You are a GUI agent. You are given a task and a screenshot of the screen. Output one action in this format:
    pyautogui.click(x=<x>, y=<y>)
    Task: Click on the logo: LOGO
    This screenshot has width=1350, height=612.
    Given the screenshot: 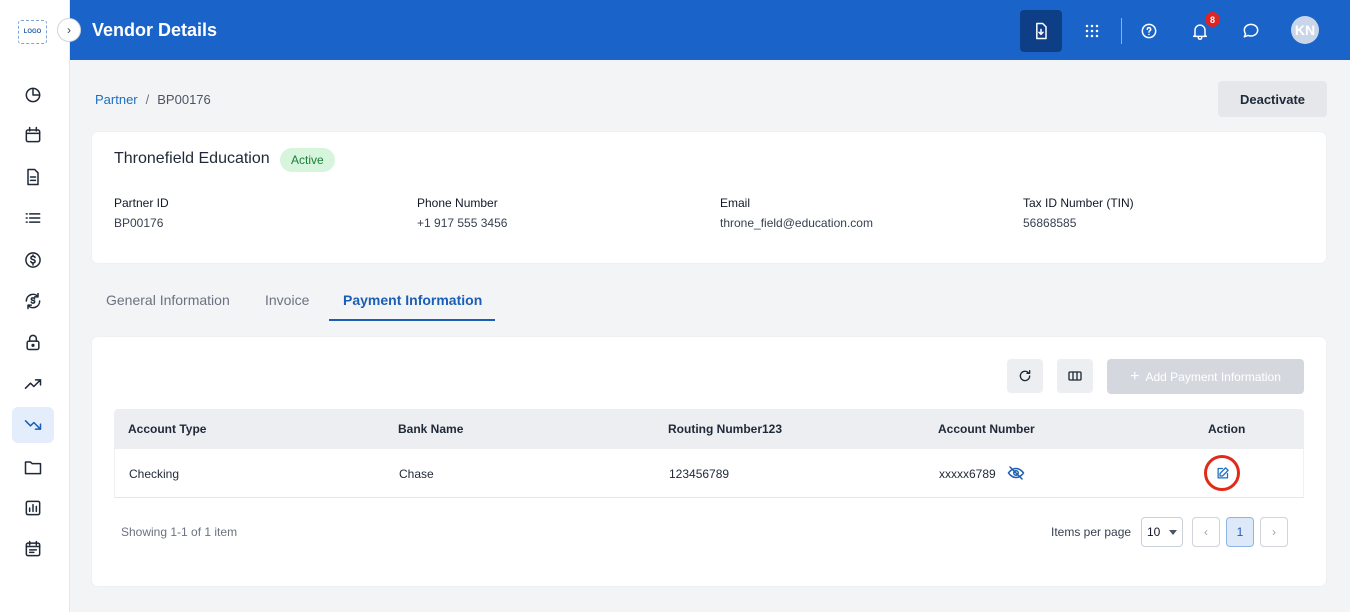 What is the action you would take?
    pyautogui.click(x=32, y=32)
    